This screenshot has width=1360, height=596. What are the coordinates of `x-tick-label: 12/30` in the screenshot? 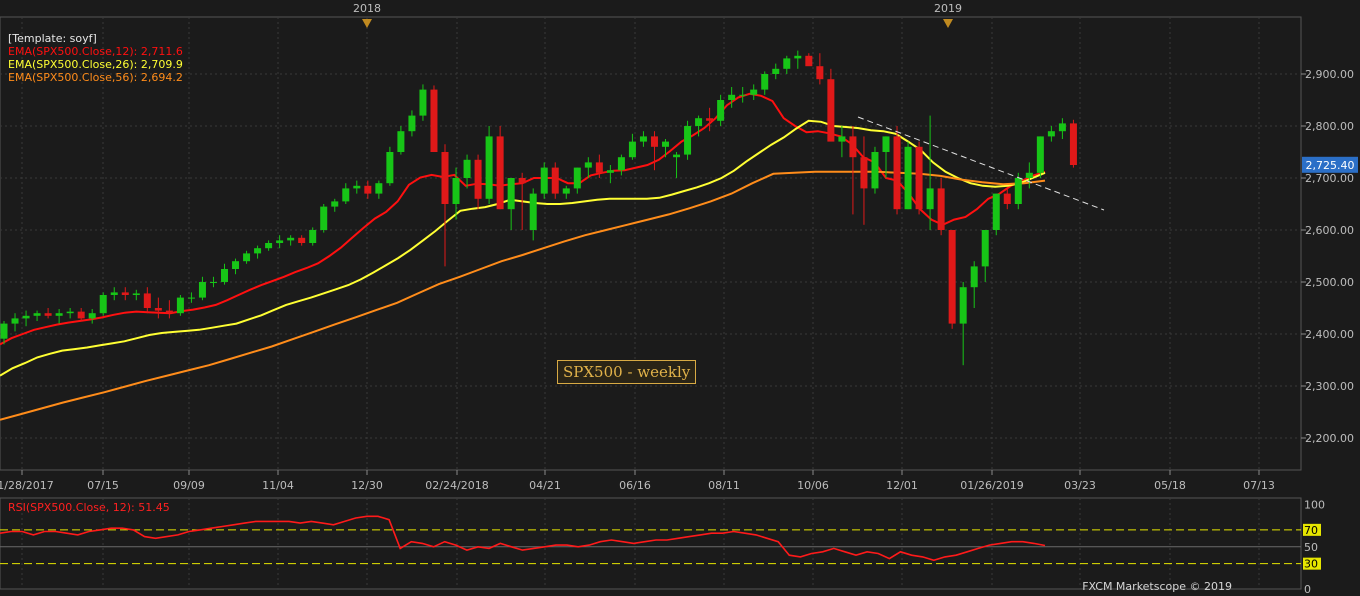 It's located at (367, 485).